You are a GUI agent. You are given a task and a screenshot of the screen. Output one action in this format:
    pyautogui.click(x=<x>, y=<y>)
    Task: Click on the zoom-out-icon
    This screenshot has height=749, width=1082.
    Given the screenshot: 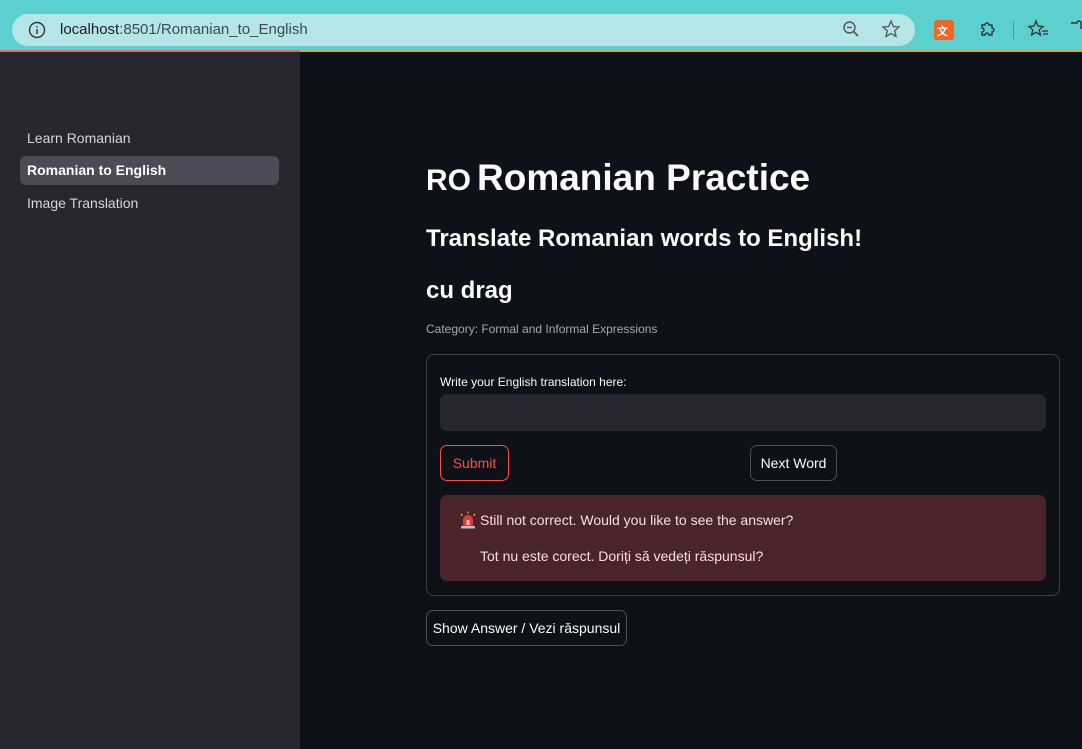 What is the action you would take?
    pyautogui.click(x=851, y=29)
    